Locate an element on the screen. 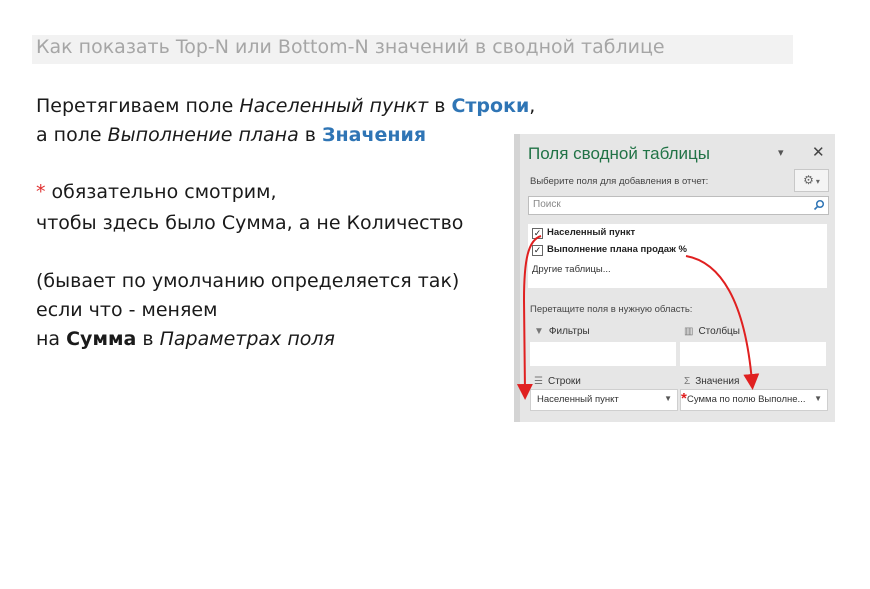 The image size is (870, 589). columns-area-label: Столбцы is located at coordinates (719, 331).